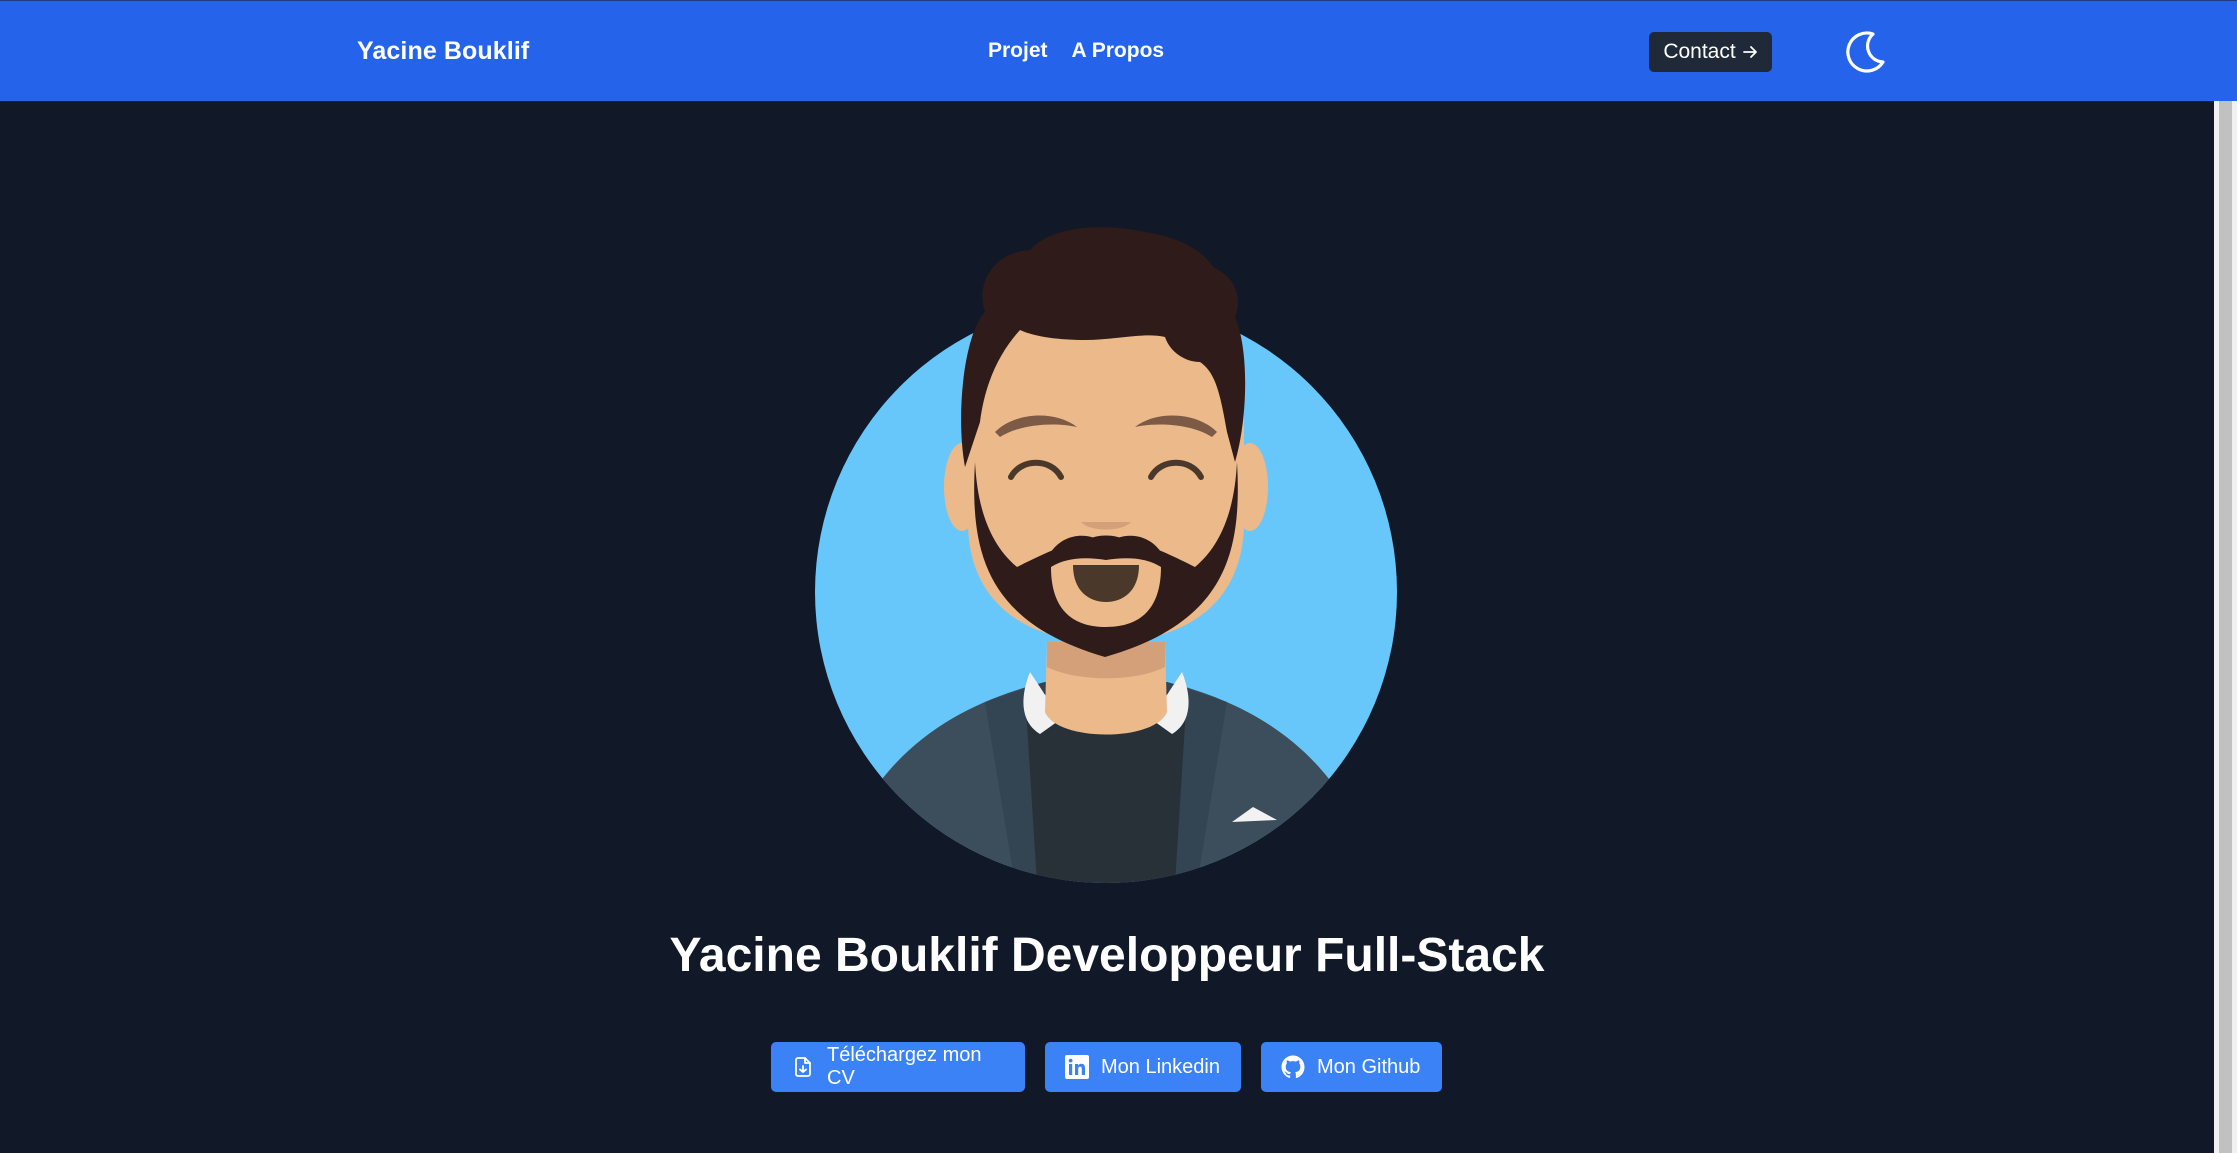 This screenshot has width=2237, height=1153. What do you see at coordinates (1160, 1066) in the screenshot?
I see `linkedin-label: Mon Linkedin` at bounding box center [1160, 1066].